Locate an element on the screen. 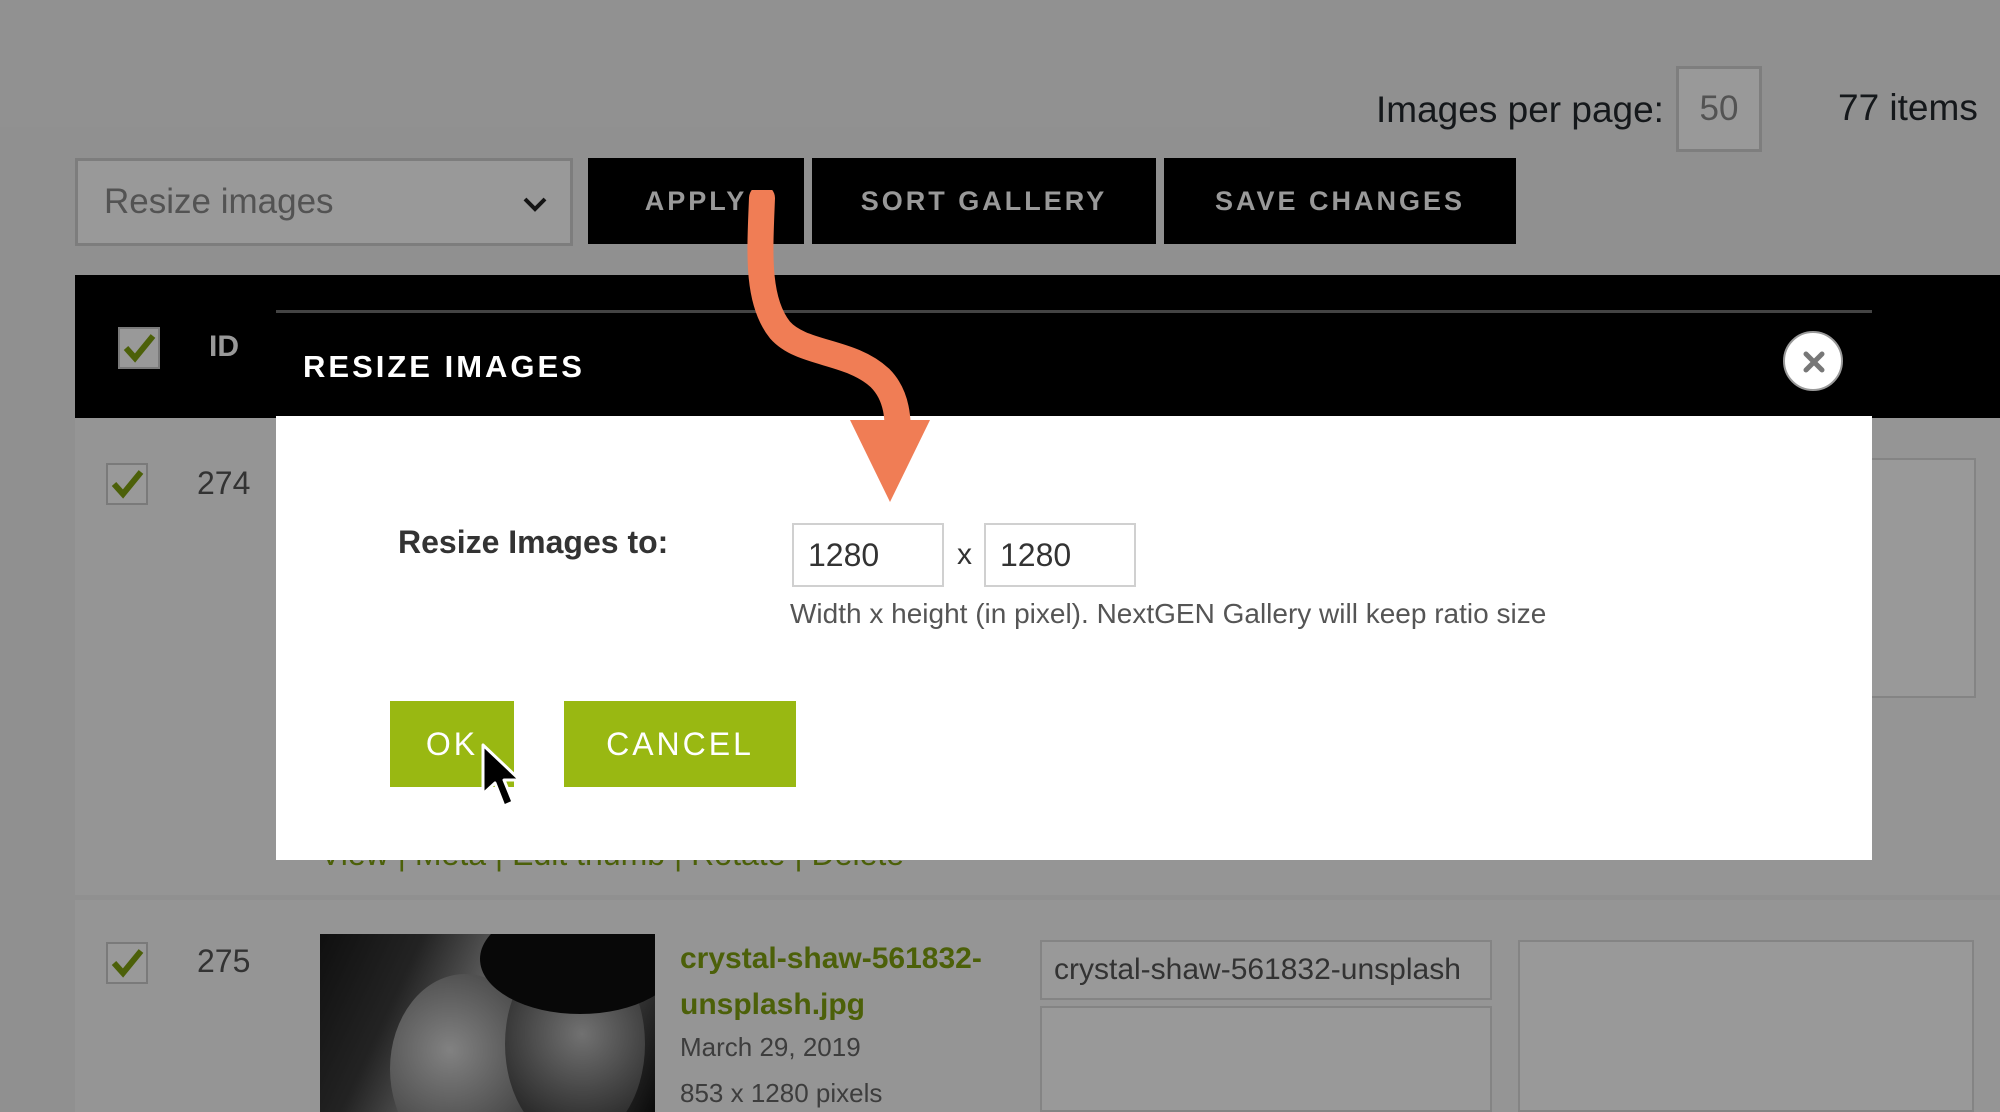 The width and height of the screenshot is (2000, 1112). mouse-cursor-icon is located at coordinates (501, 775).